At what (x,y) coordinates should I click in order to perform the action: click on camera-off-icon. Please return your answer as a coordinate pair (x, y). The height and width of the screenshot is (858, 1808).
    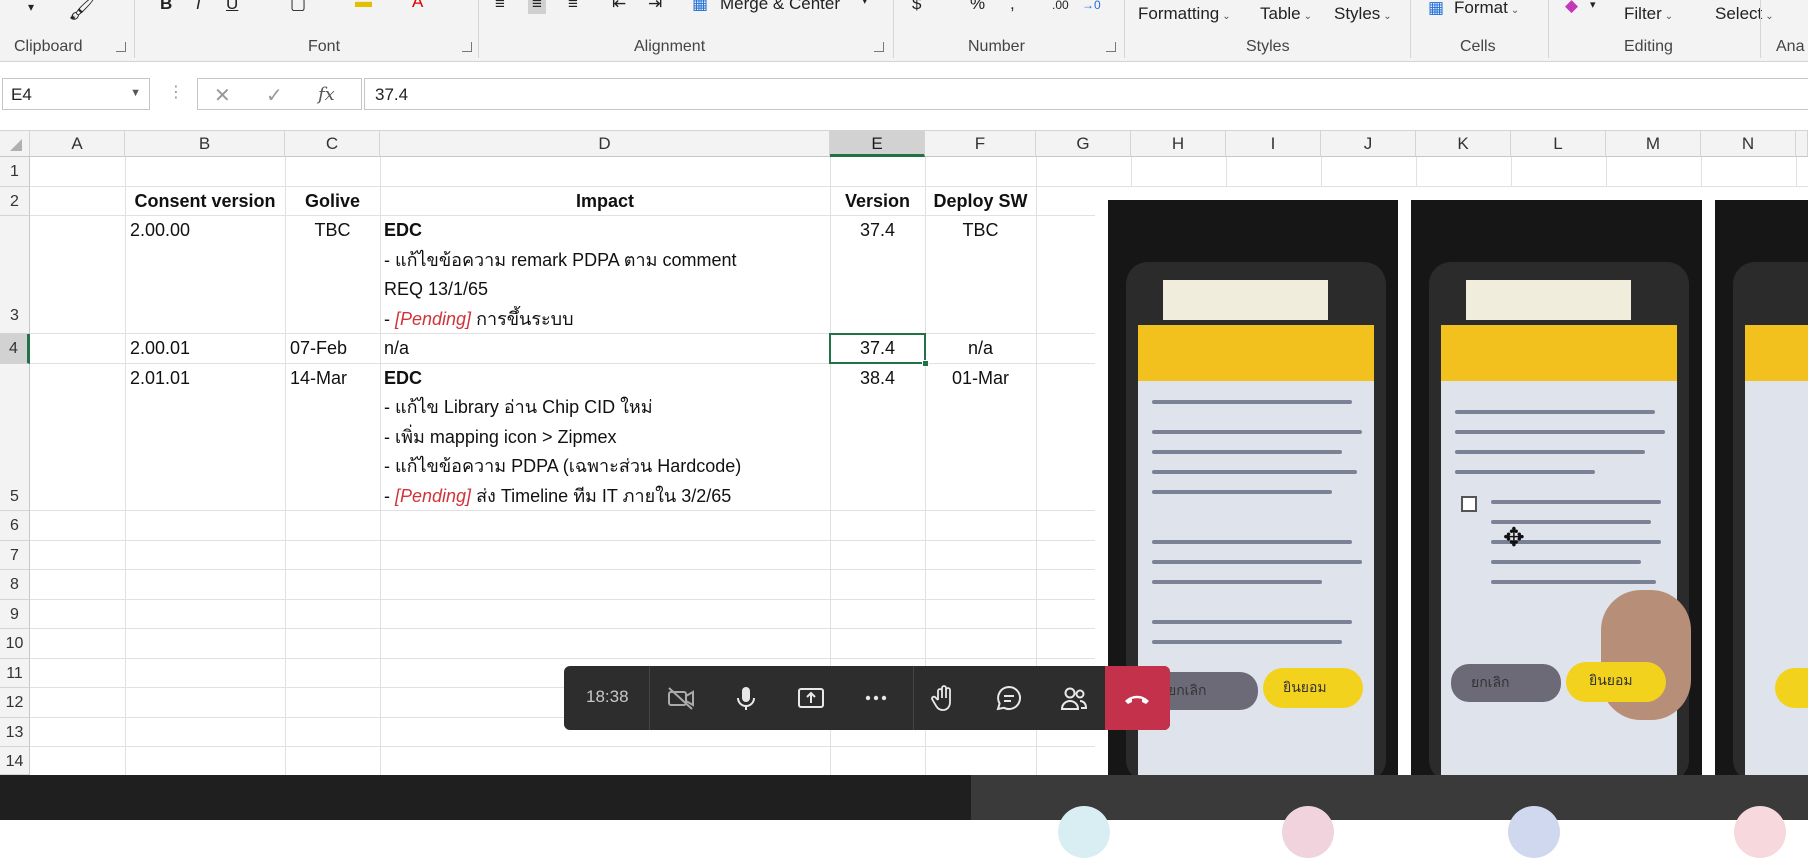
    Looking at the image, I should click on (681, 698).